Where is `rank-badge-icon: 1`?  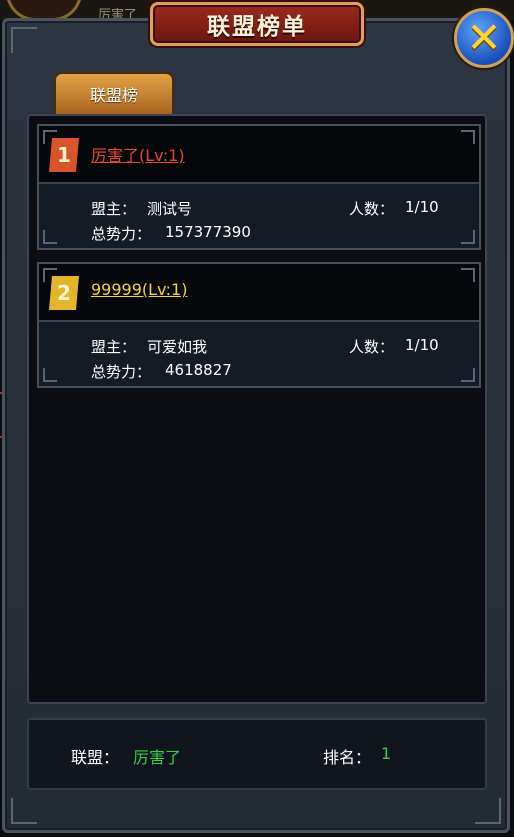
rank-badge-icon: 1 is located at coordinates (64, 155).